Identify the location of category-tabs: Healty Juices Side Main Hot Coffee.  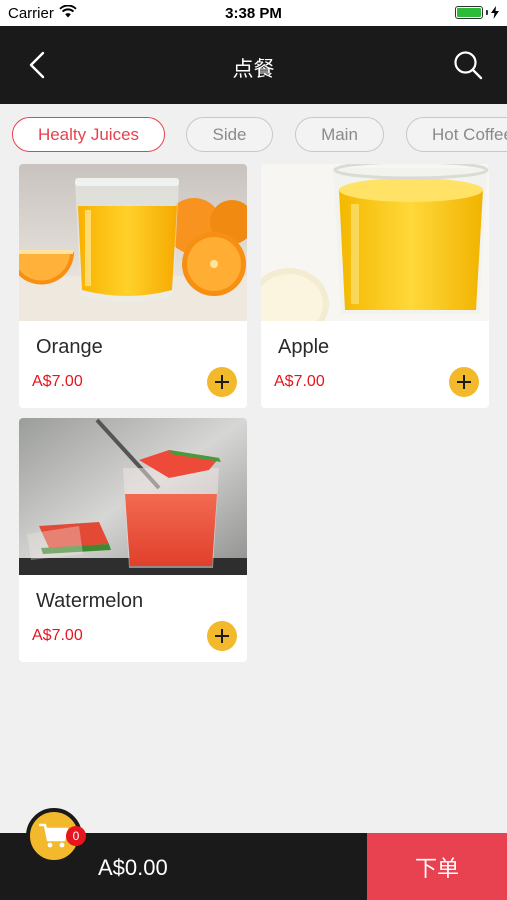
(253, 133).